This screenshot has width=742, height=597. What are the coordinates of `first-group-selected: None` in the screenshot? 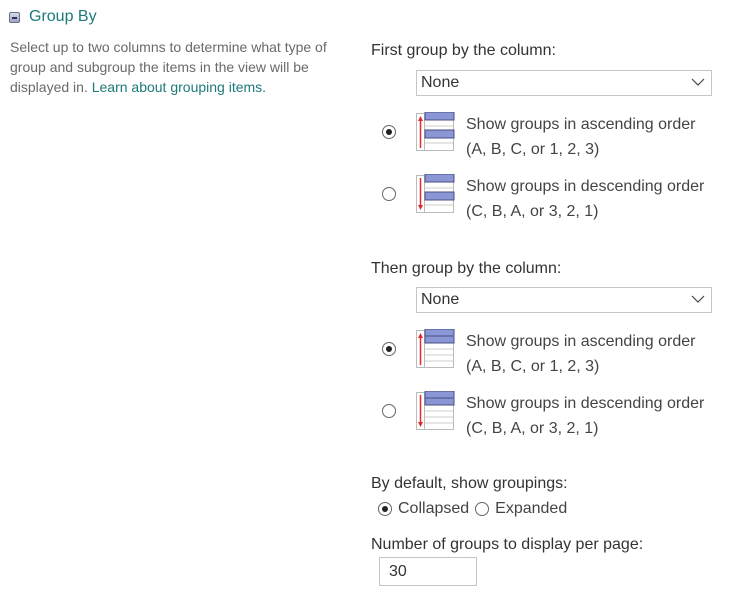 It's located at (440, 82).